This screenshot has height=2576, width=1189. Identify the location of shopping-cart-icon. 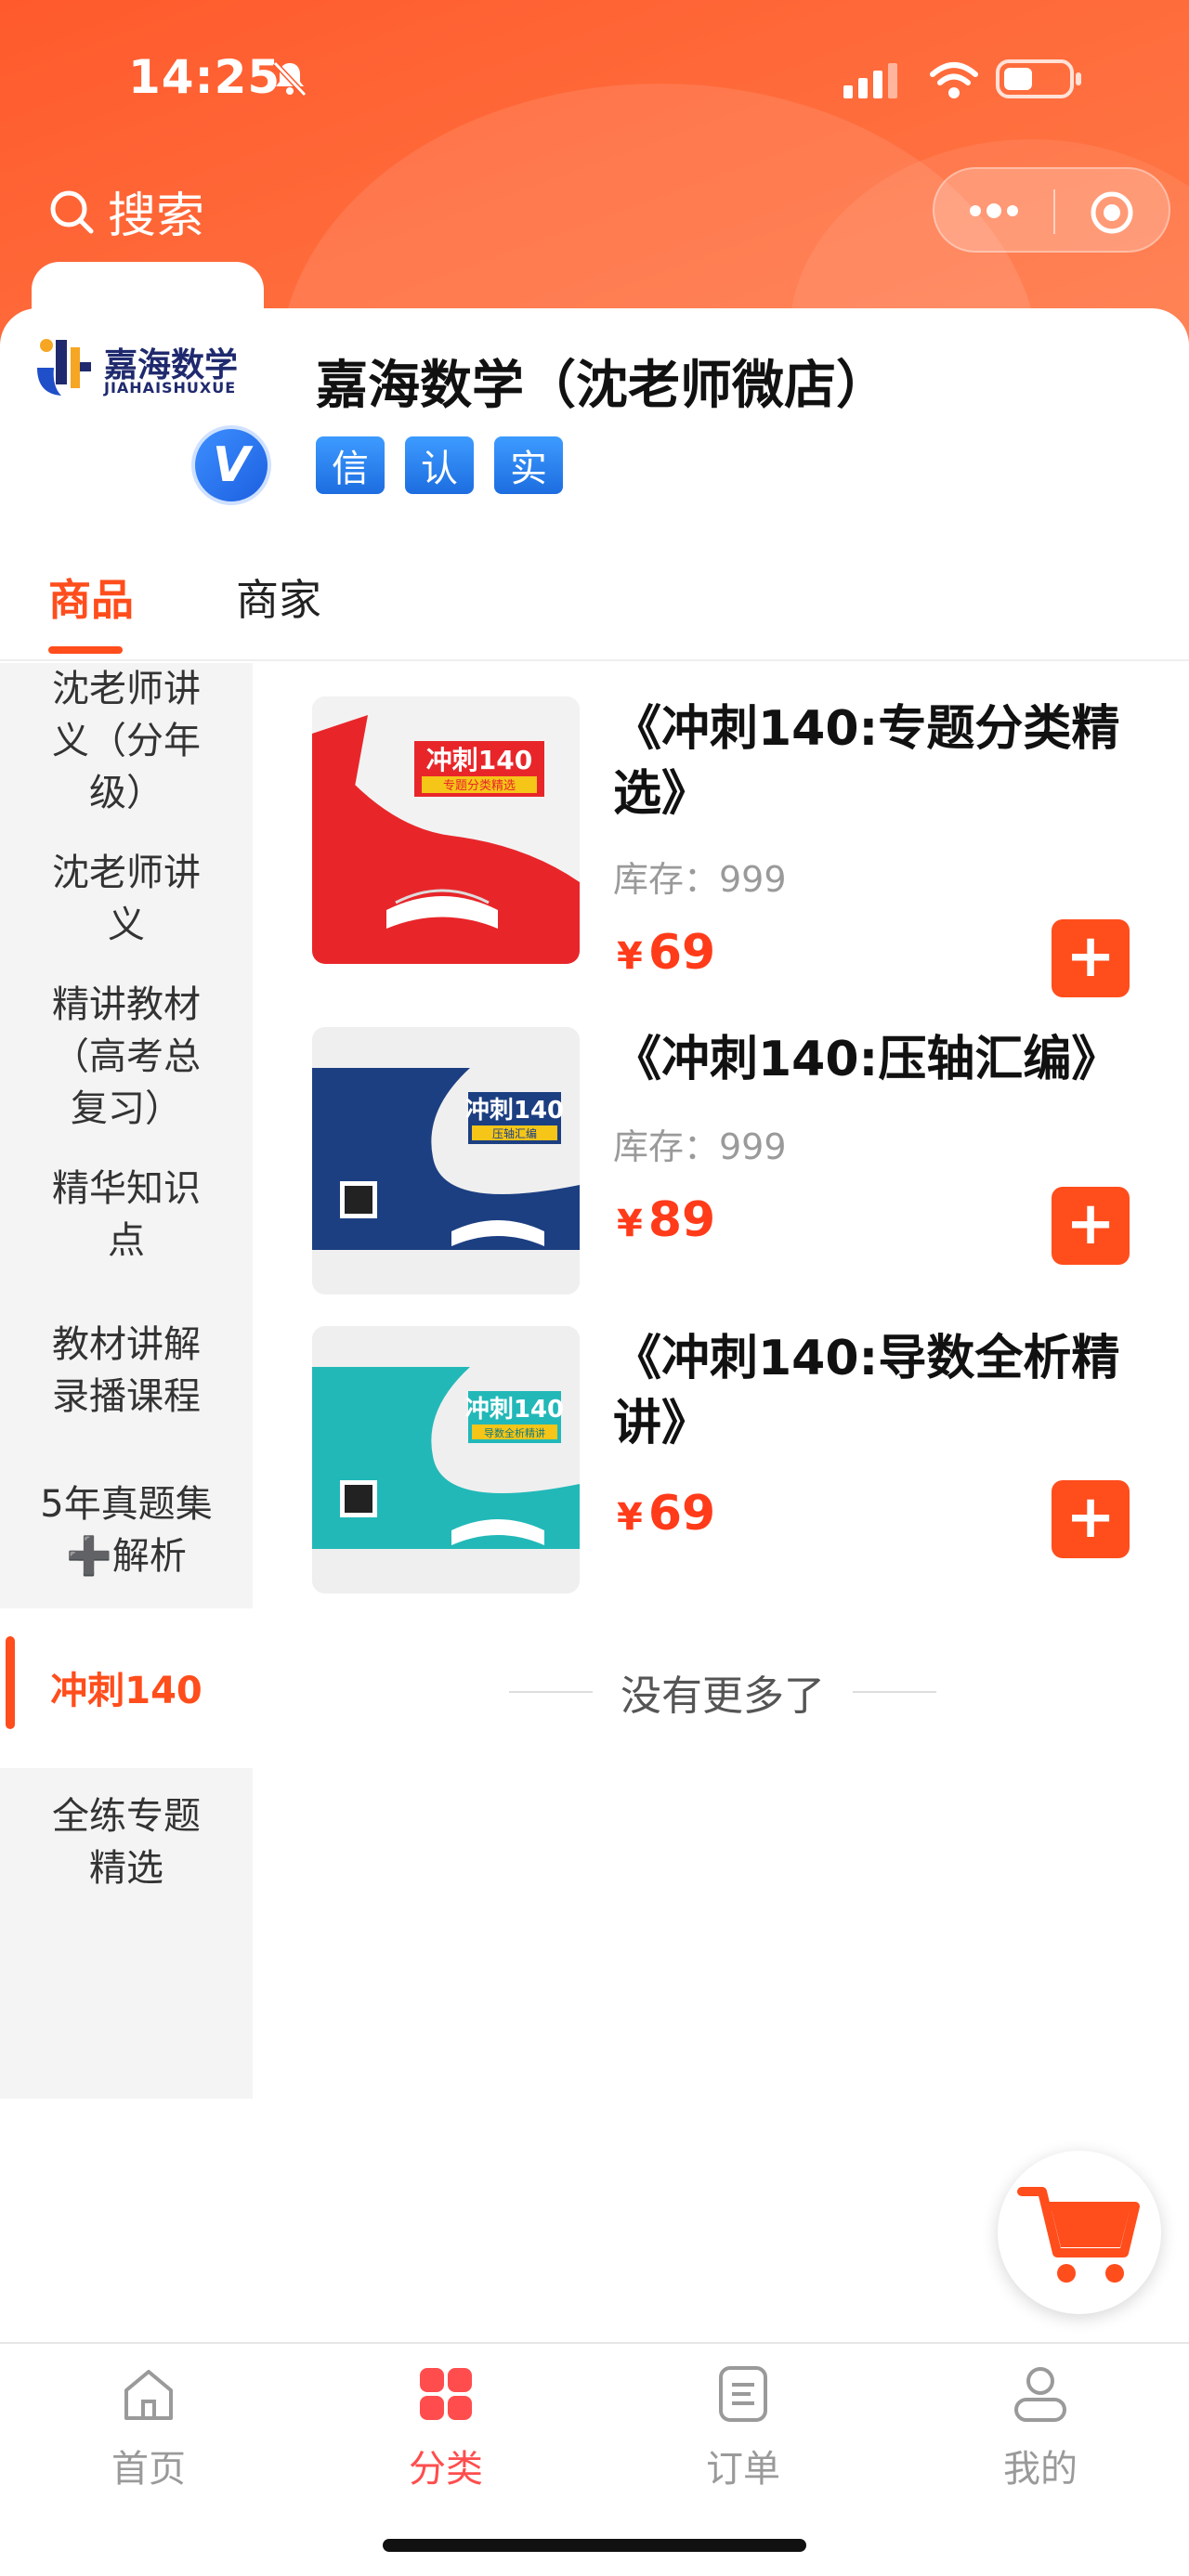
(1079, 2235).